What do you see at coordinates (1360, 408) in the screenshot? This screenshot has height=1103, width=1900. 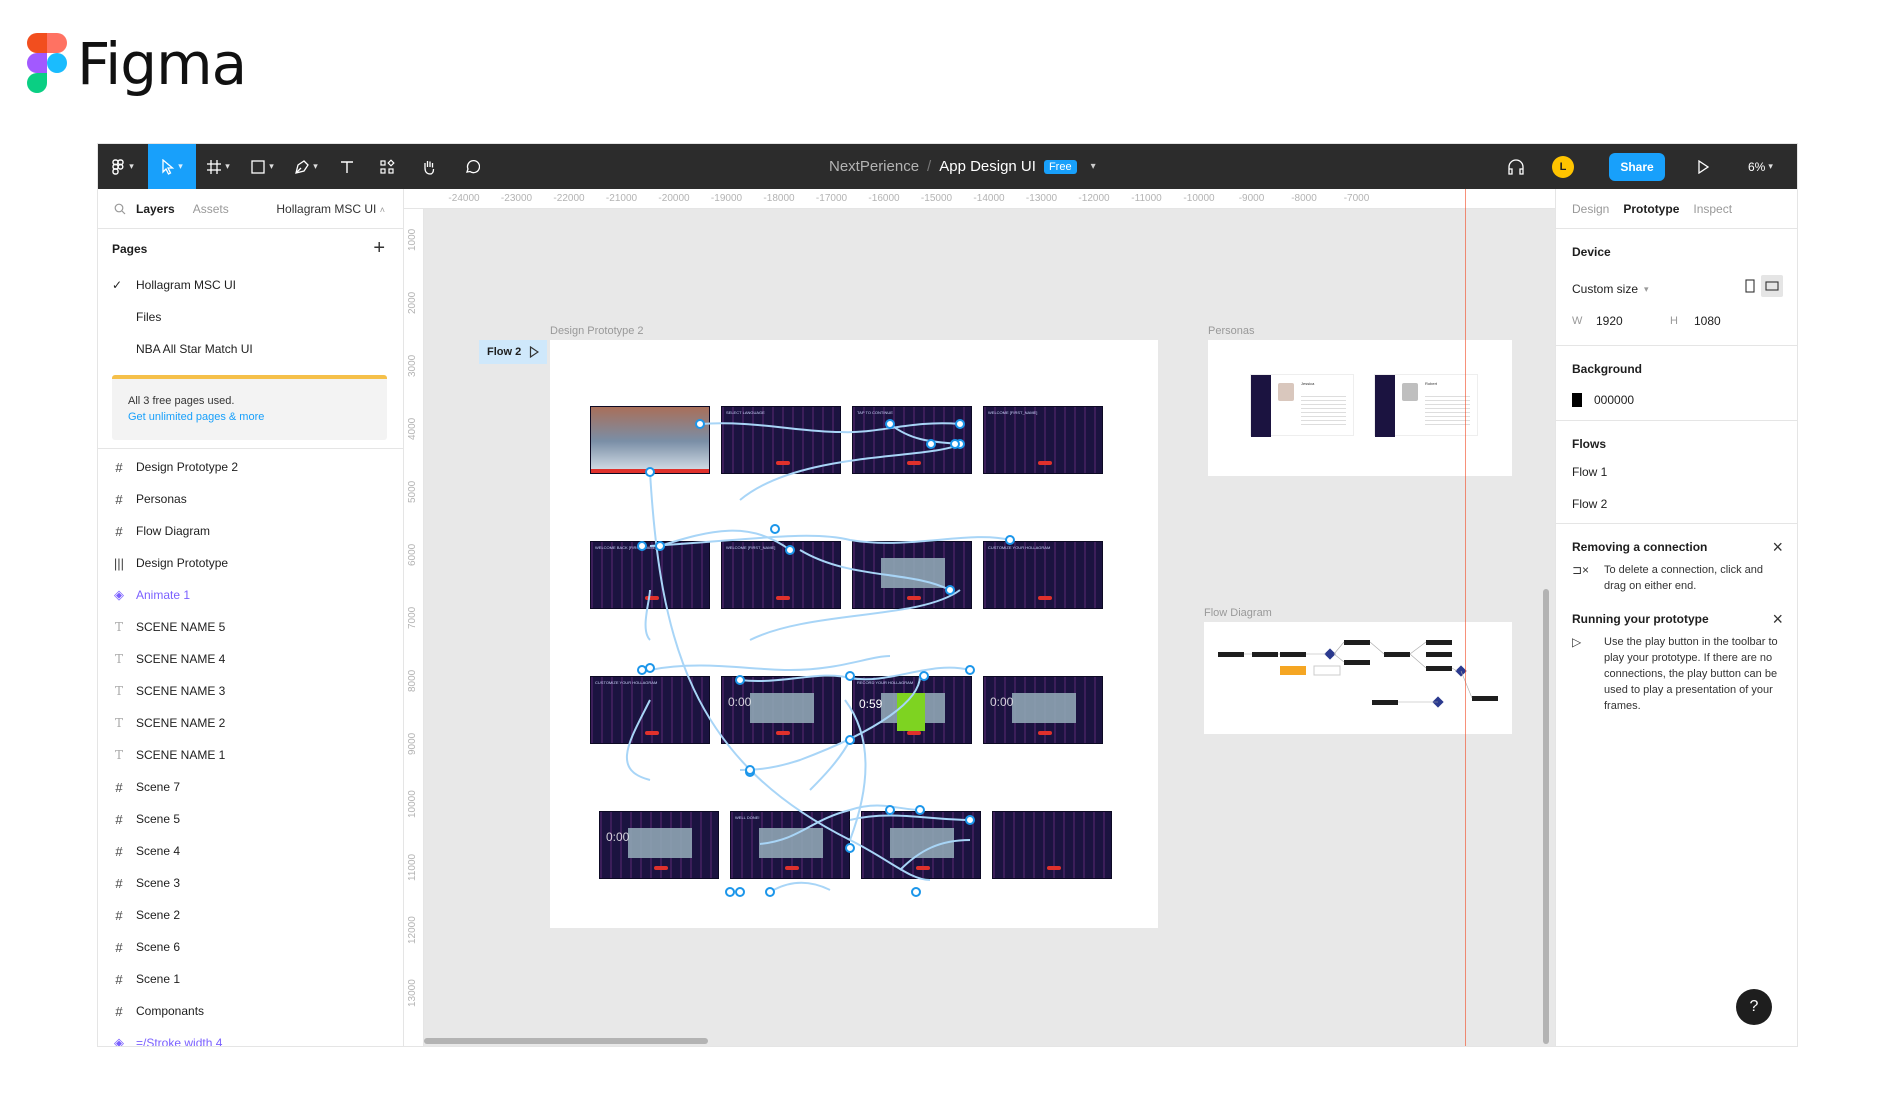 I see `frame-personas: Jessica Robert` at bounding box center [1360, 408].